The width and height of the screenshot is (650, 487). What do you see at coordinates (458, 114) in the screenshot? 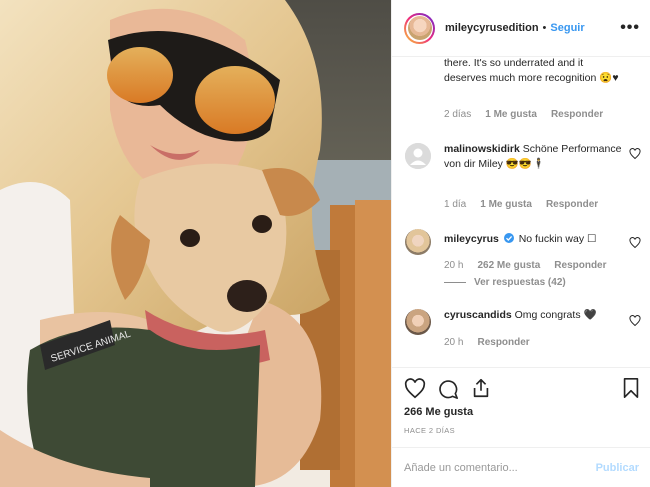
I see `comment-time: 2 días` at bounding box center [458, 114].